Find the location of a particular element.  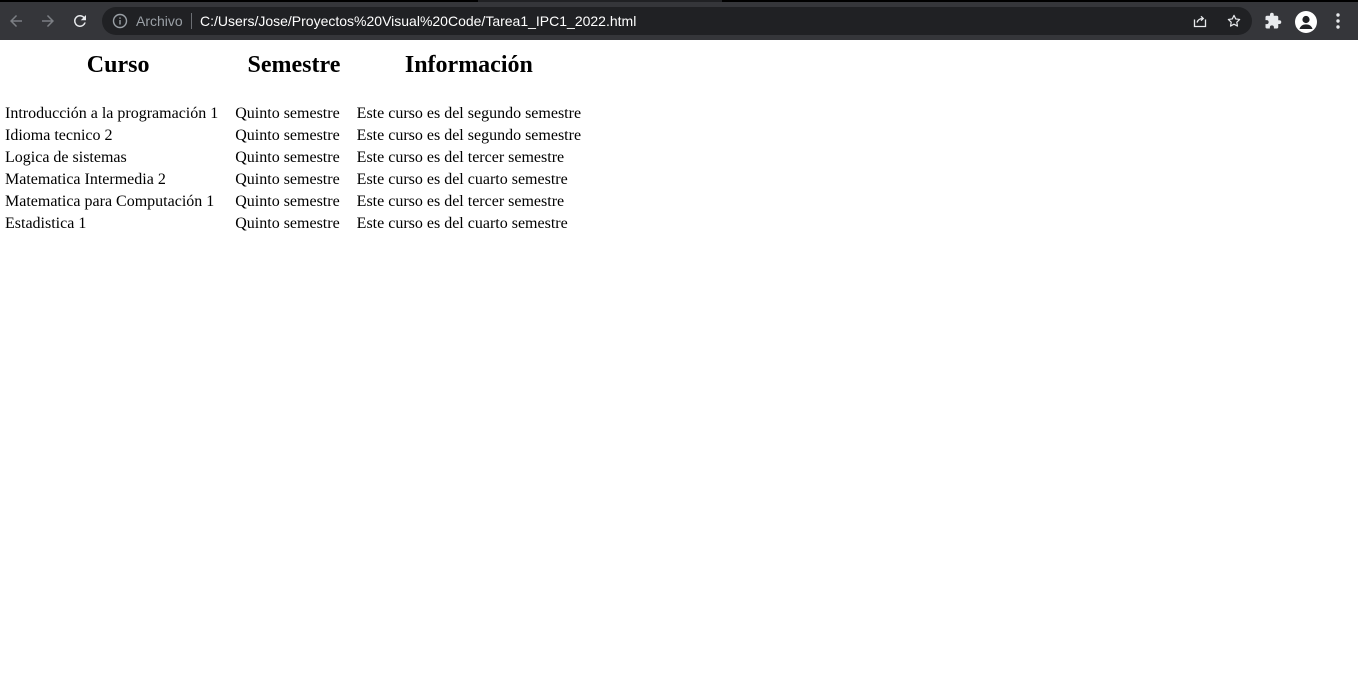

header-semestre: Semestre is located at coordinates (294, 65).